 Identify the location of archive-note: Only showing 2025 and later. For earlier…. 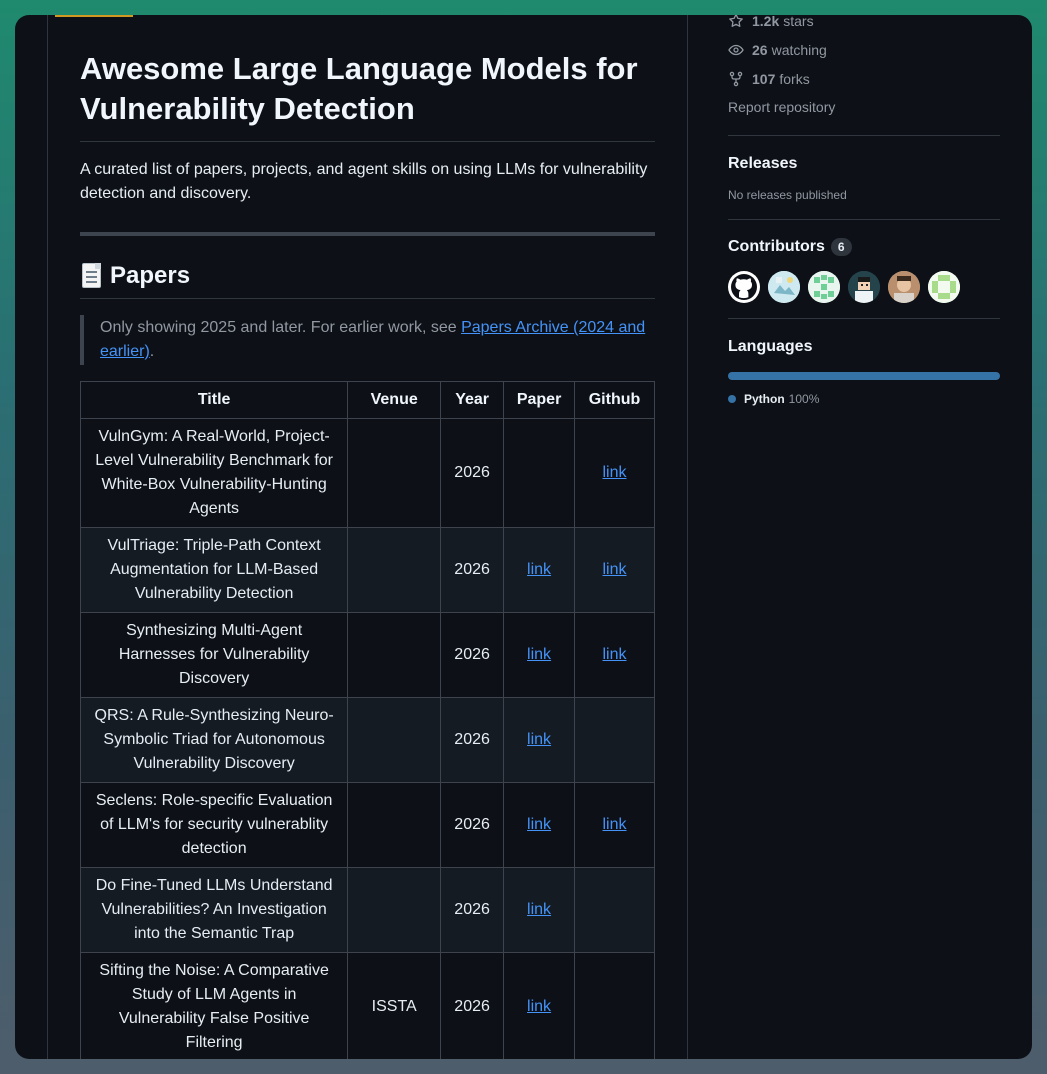
(367, 340).